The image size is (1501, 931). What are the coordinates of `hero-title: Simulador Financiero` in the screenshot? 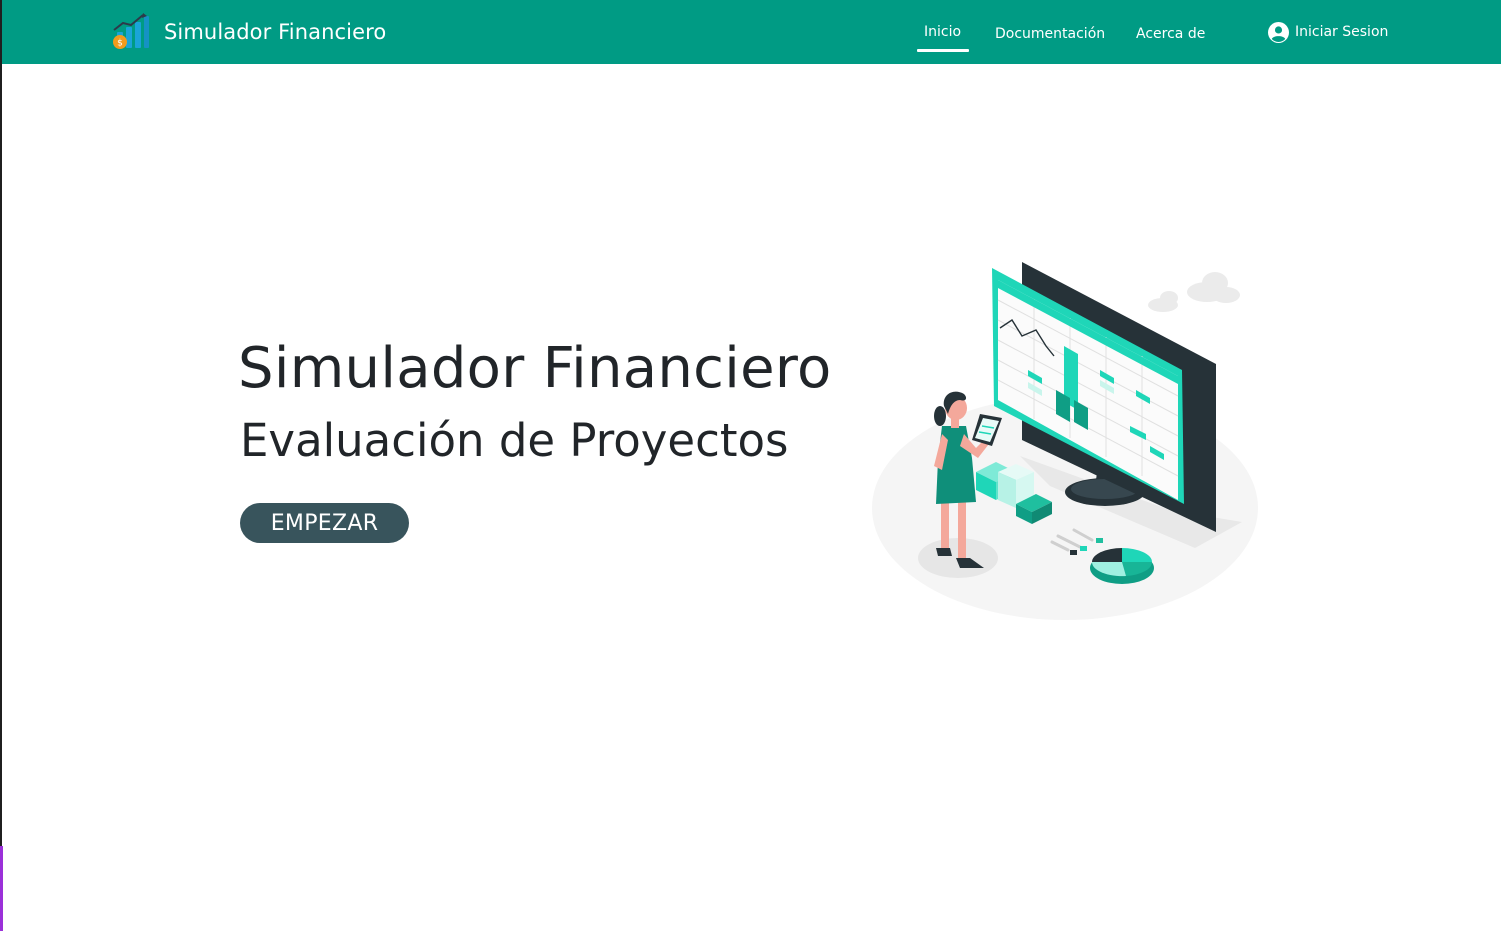 It's located at (535, 368).